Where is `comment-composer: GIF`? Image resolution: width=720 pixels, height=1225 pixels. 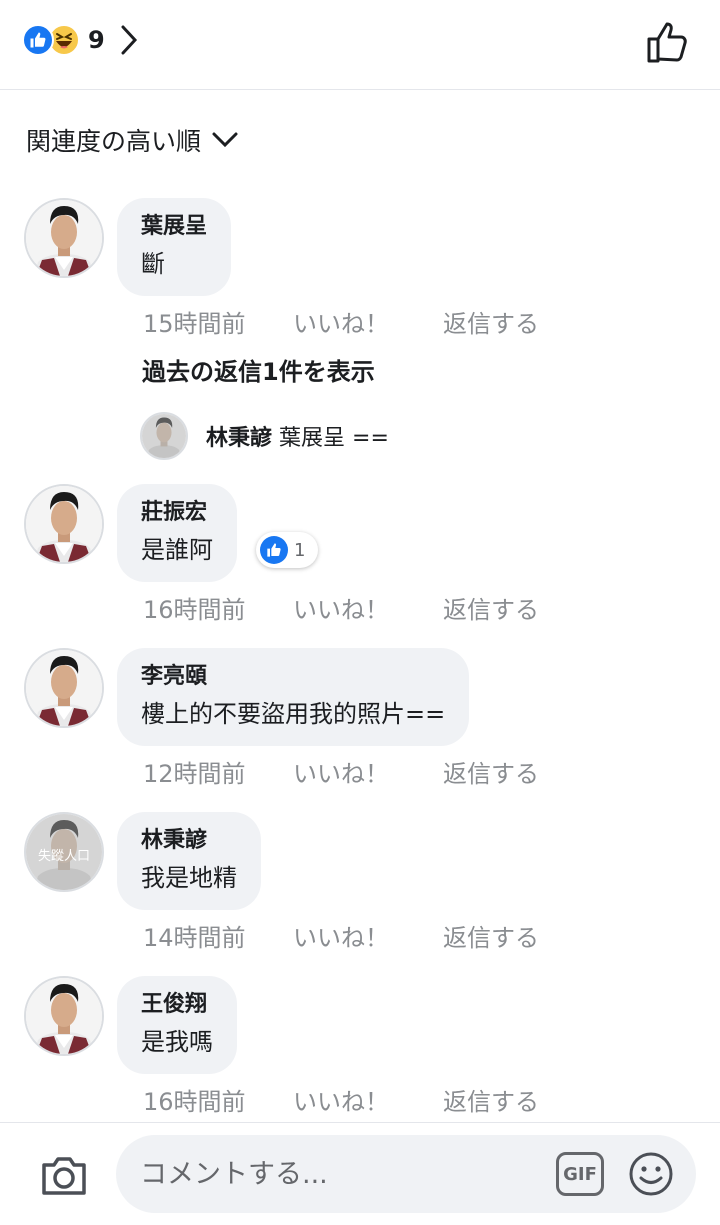 comment-composer: GIF is located at coordinates (360, 1173).